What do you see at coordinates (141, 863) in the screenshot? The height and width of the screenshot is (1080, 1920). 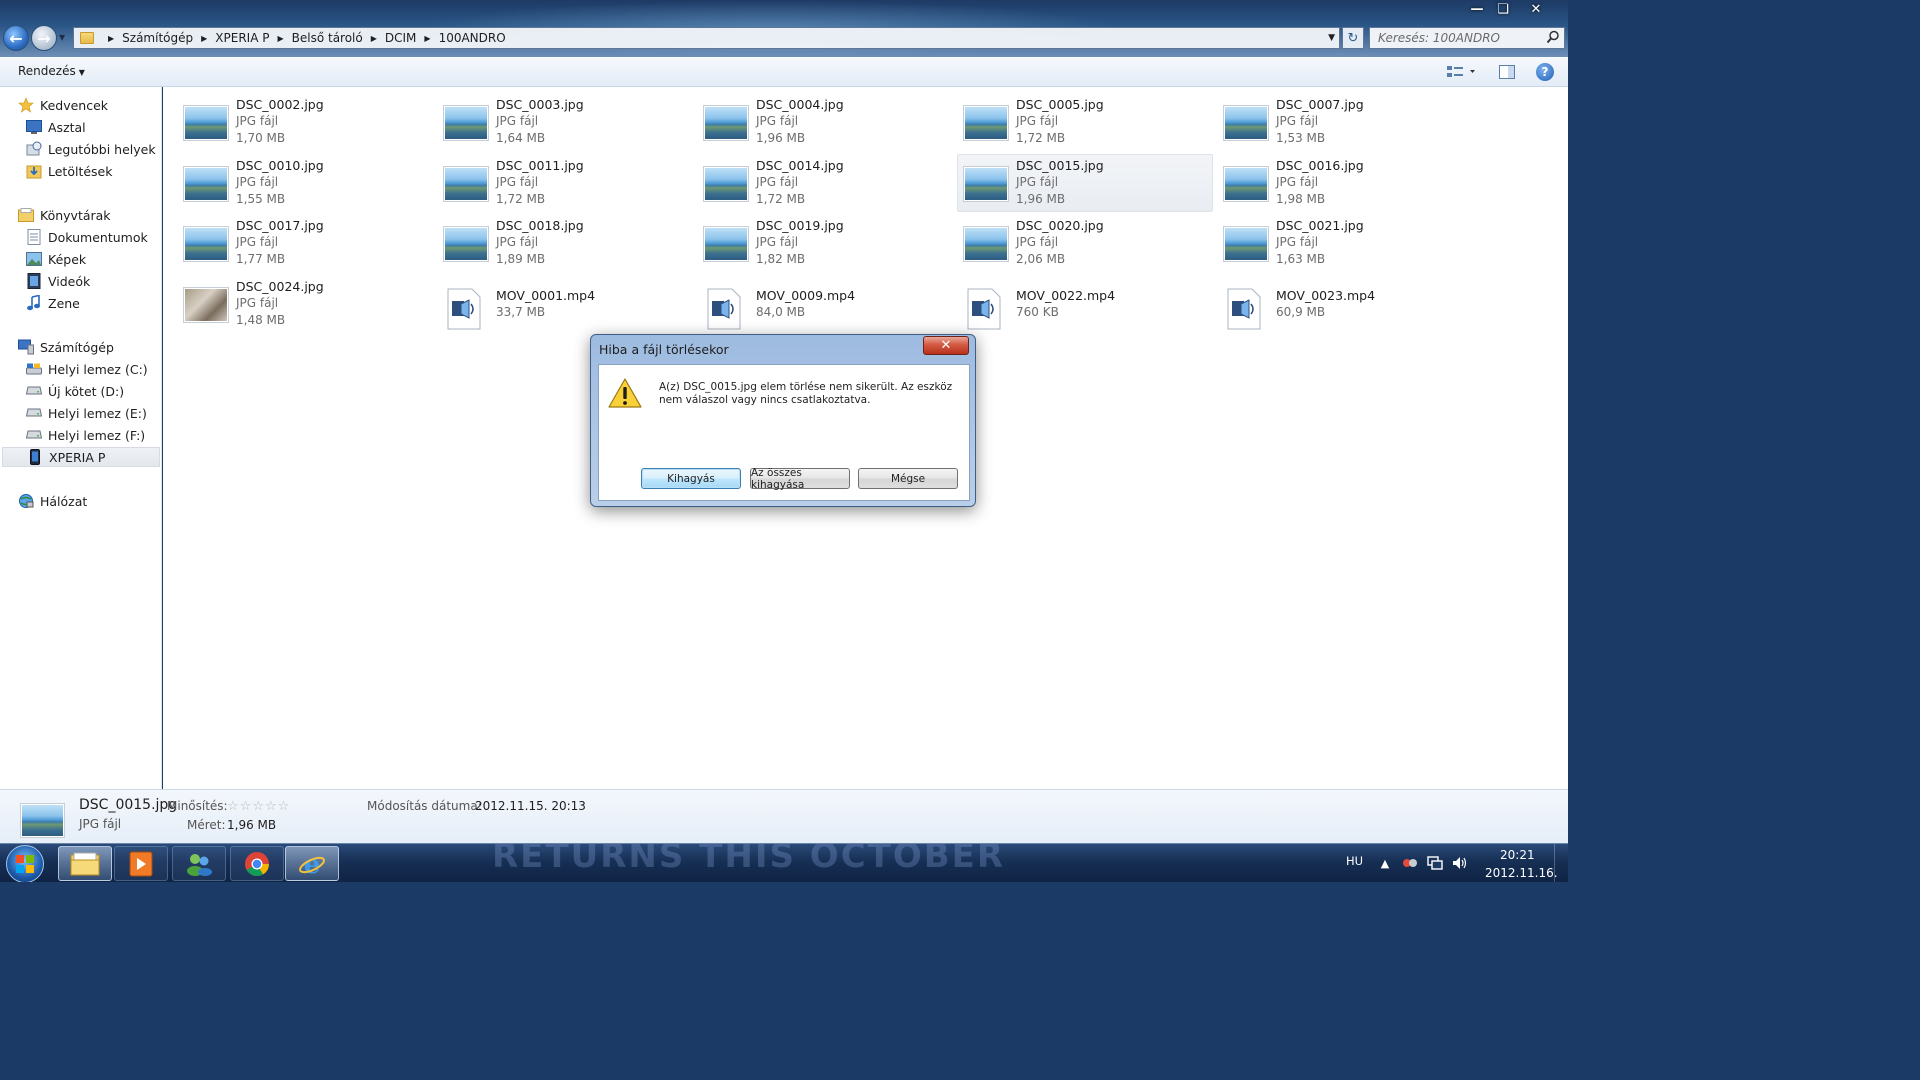 I see `taskbar-media-player` at bounding box center [141, 863].